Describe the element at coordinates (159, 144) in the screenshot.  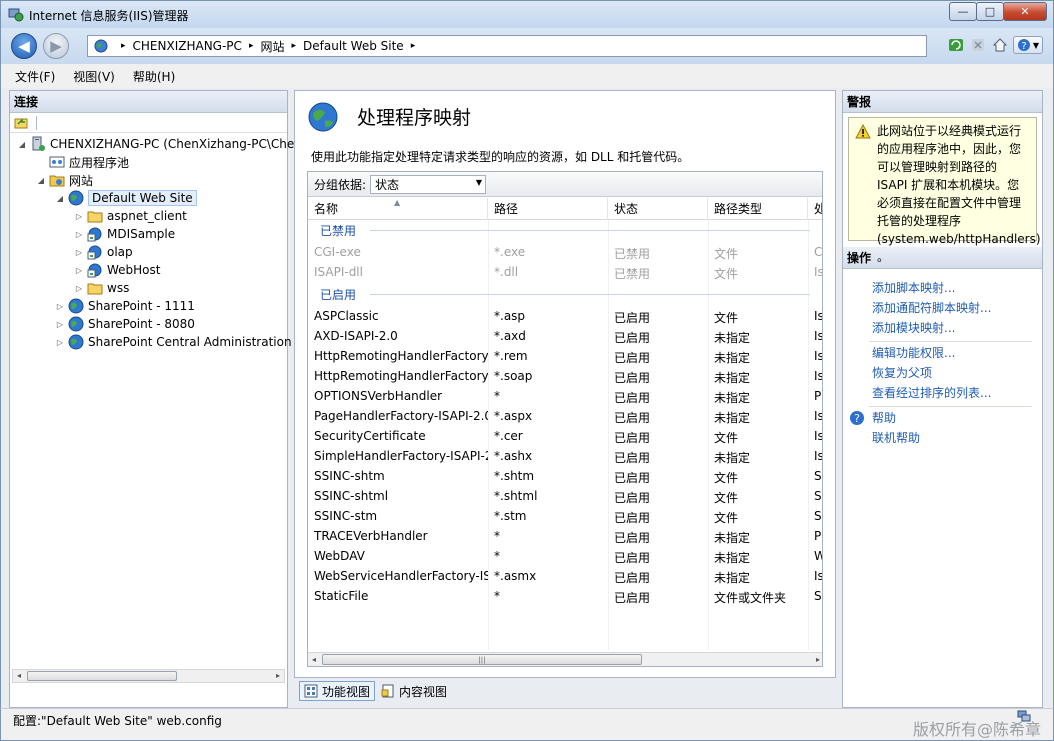
I see `tree-node: ◢ CHENXIZHANG-PC (ChenXizhang-PC\Chen` at that location.